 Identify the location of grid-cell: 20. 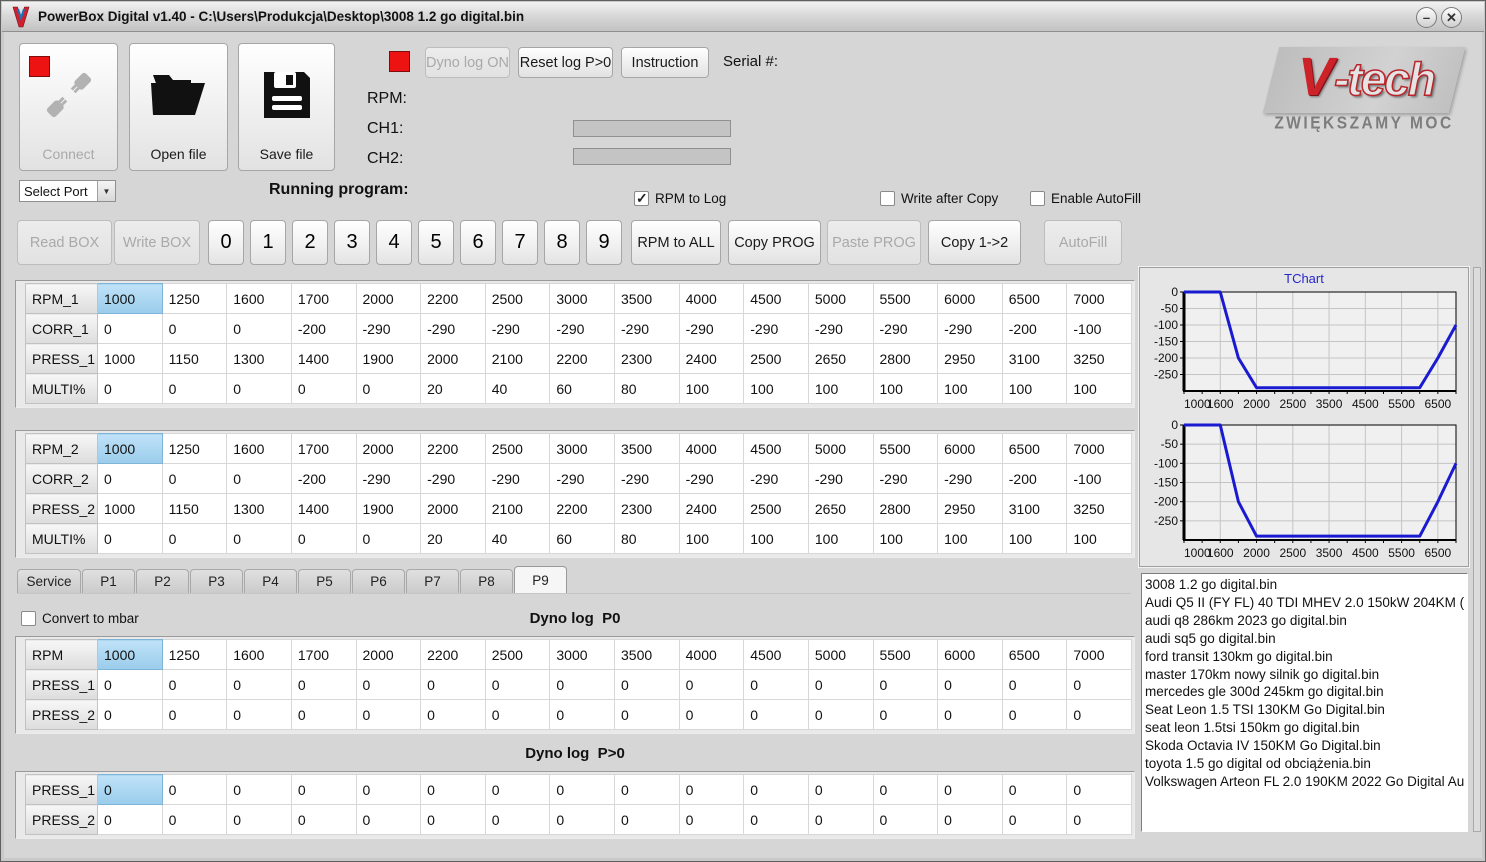
(453, 388).